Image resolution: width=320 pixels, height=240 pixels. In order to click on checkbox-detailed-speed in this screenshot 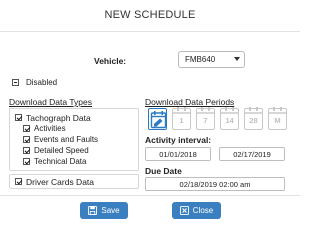, I will do `click(26, 150)`.